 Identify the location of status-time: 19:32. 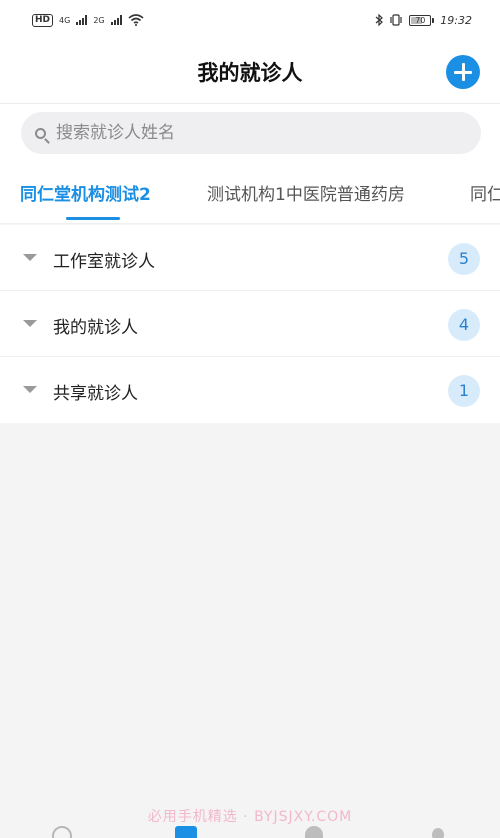
(456, 20).